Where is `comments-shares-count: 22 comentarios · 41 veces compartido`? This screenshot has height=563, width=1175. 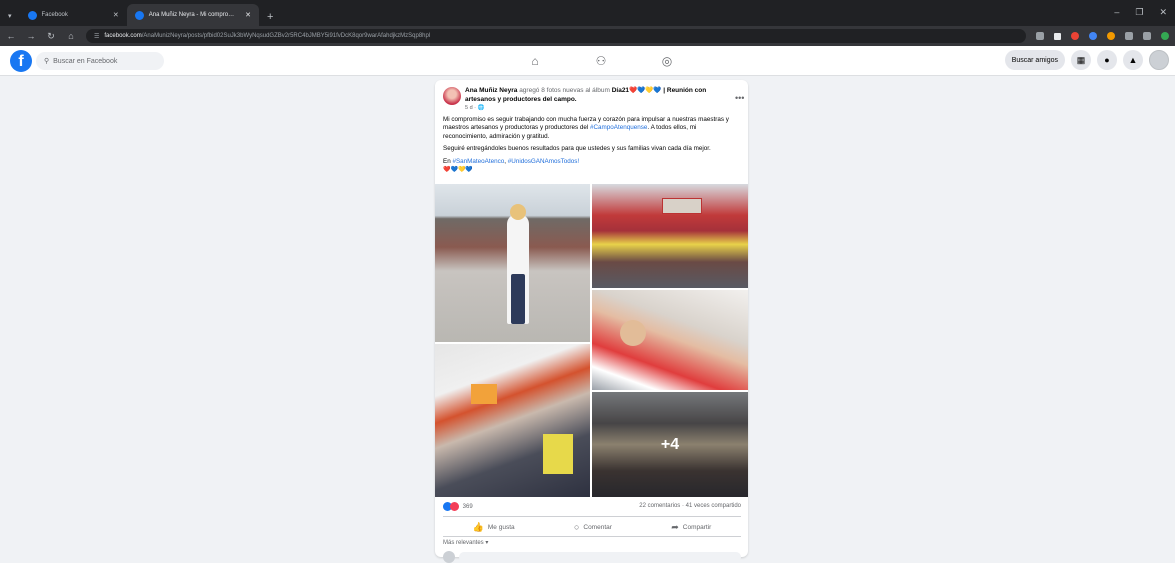 comments-shares-count: 22 comentarios · 41 veces compartido is located at coordinates (690, 506).